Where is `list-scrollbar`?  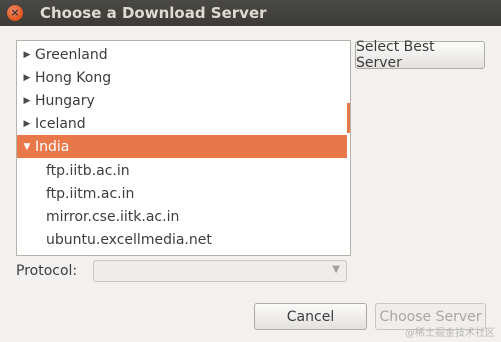 list-scrollbar is located at coordinates (348, 148).